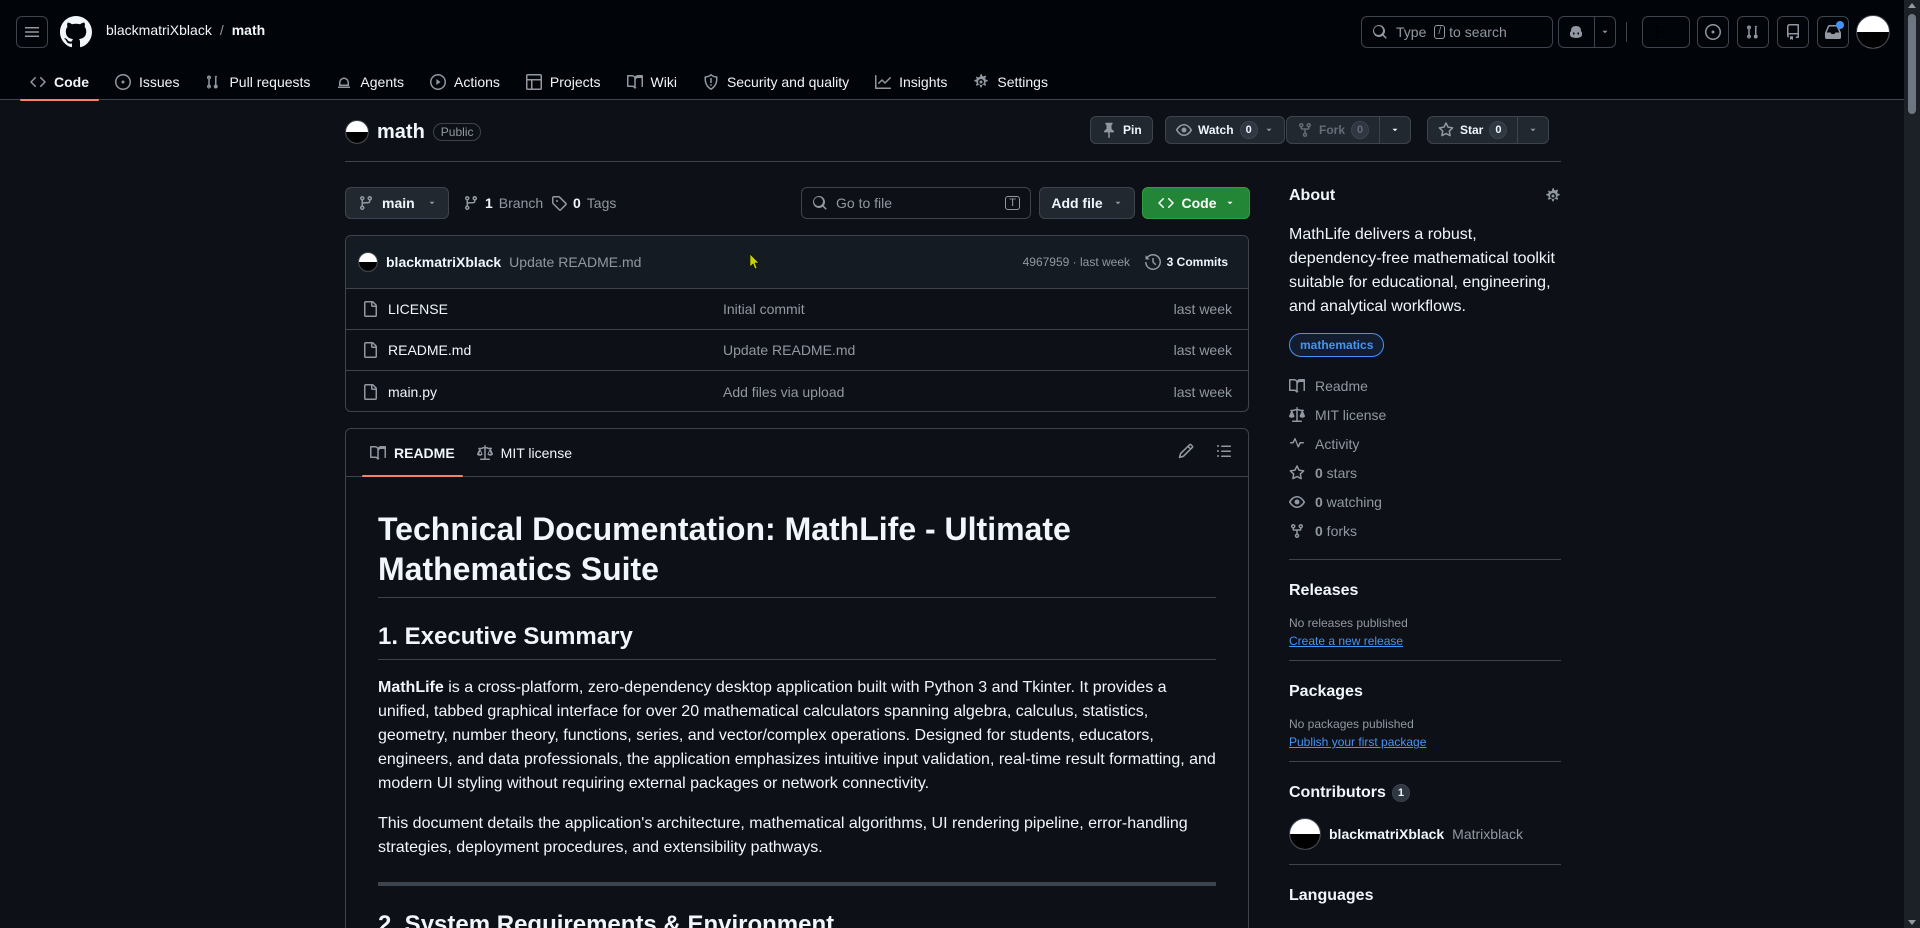 The height and width of the screenshot is (928, 1920). I want to click on tab-pull-requests: Pull requests, so click(257, 82).